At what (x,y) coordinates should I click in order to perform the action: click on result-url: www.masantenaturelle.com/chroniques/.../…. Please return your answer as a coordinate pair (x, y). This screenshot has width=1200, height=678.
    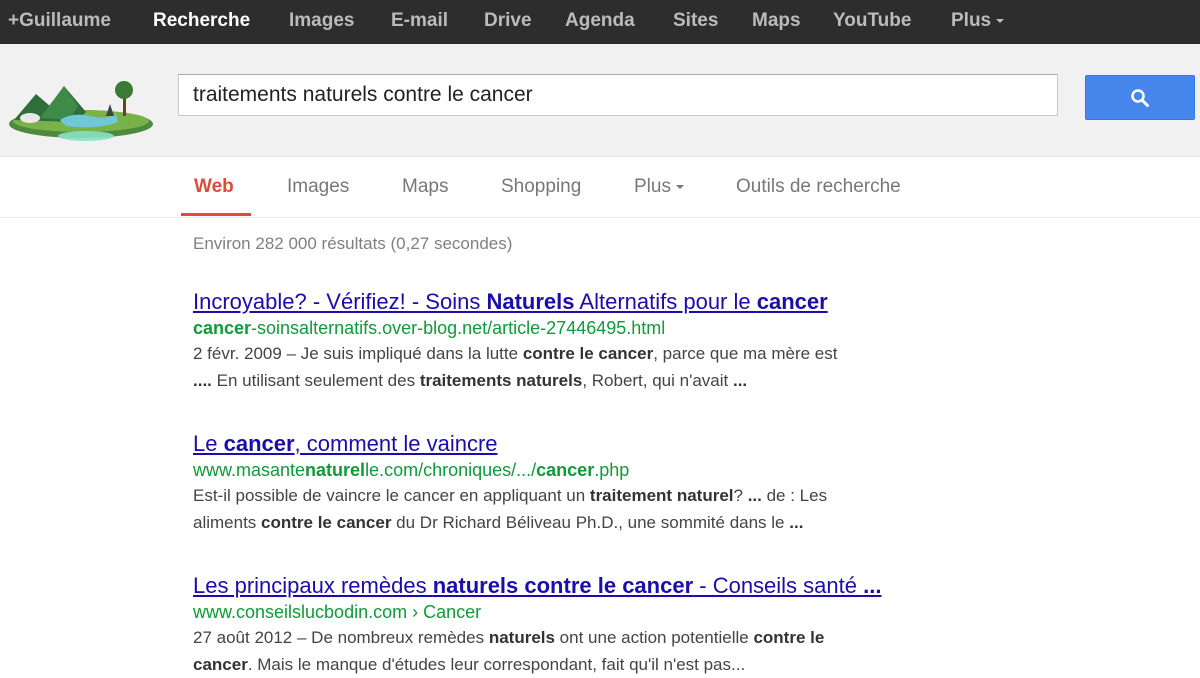
    Looking at the image, I should click on (593, 470).